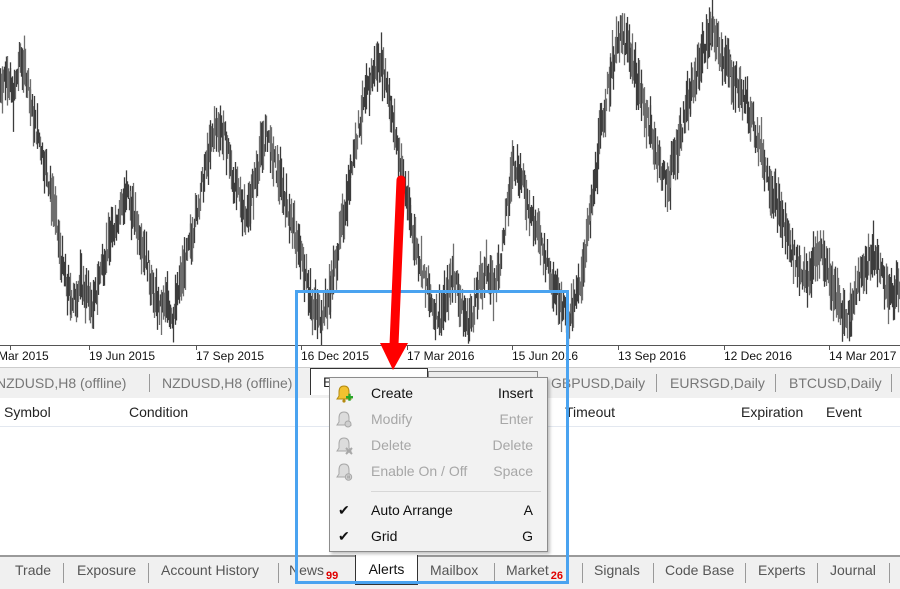  What do you see at coordinates (344, 472) in the screenshot?
I see `bell-toggle-icon` at bounding box center [344, 472].